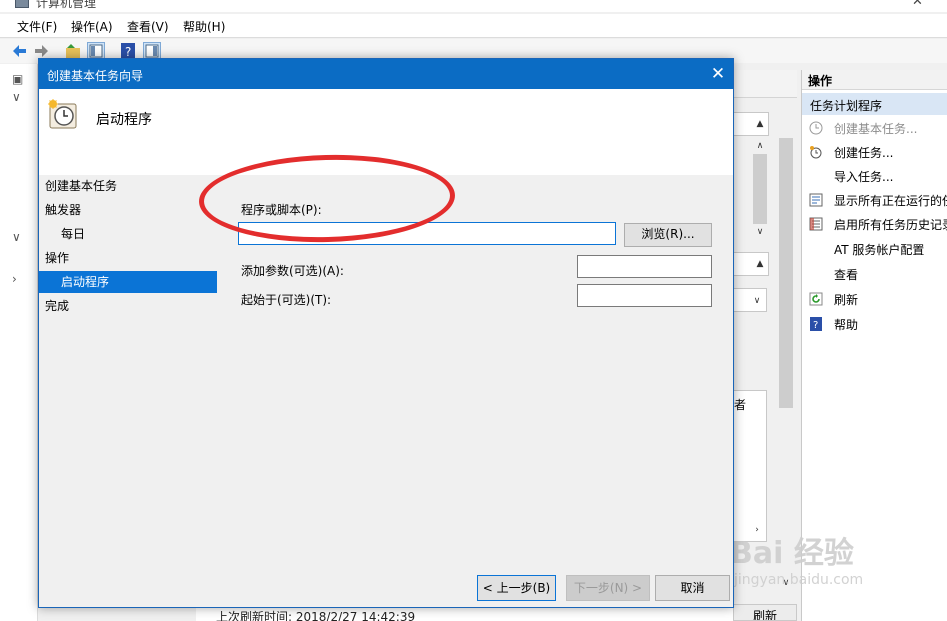 Image resolution: width=947 pixels, height=621 pixels. Describe the element at coordinates (386, 132) in the screenshot. I see `wizard-header: 启动程序` at that location.